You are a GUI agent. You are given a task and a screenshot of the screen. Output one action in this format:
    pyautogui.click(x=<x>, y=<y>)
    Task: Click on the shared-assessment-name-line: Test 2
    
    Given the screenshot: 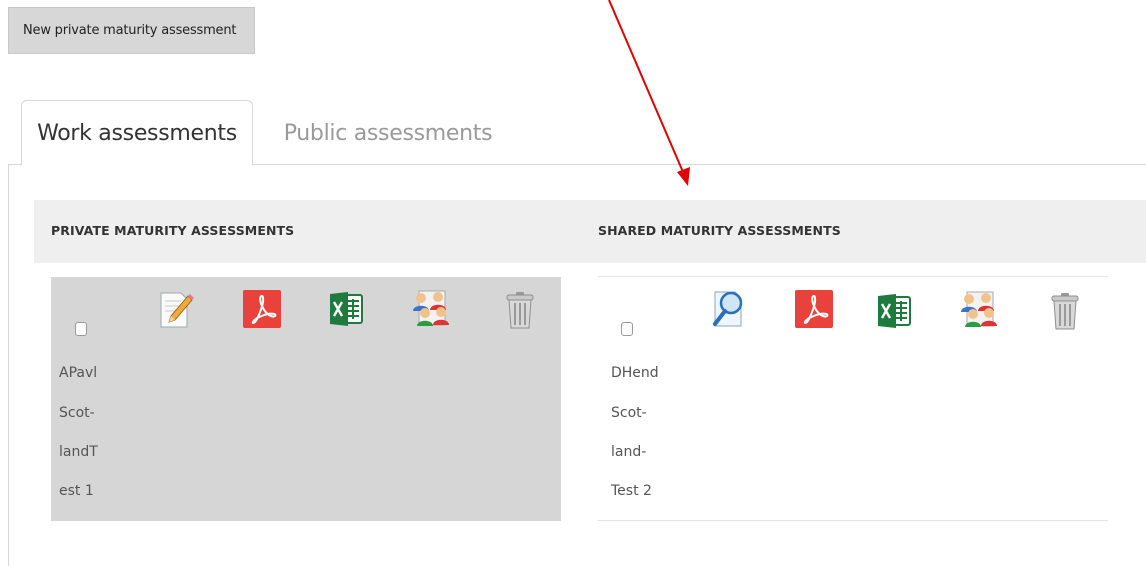 What is the action you would take?
    pyautogui.click(x=631, y=491)
    